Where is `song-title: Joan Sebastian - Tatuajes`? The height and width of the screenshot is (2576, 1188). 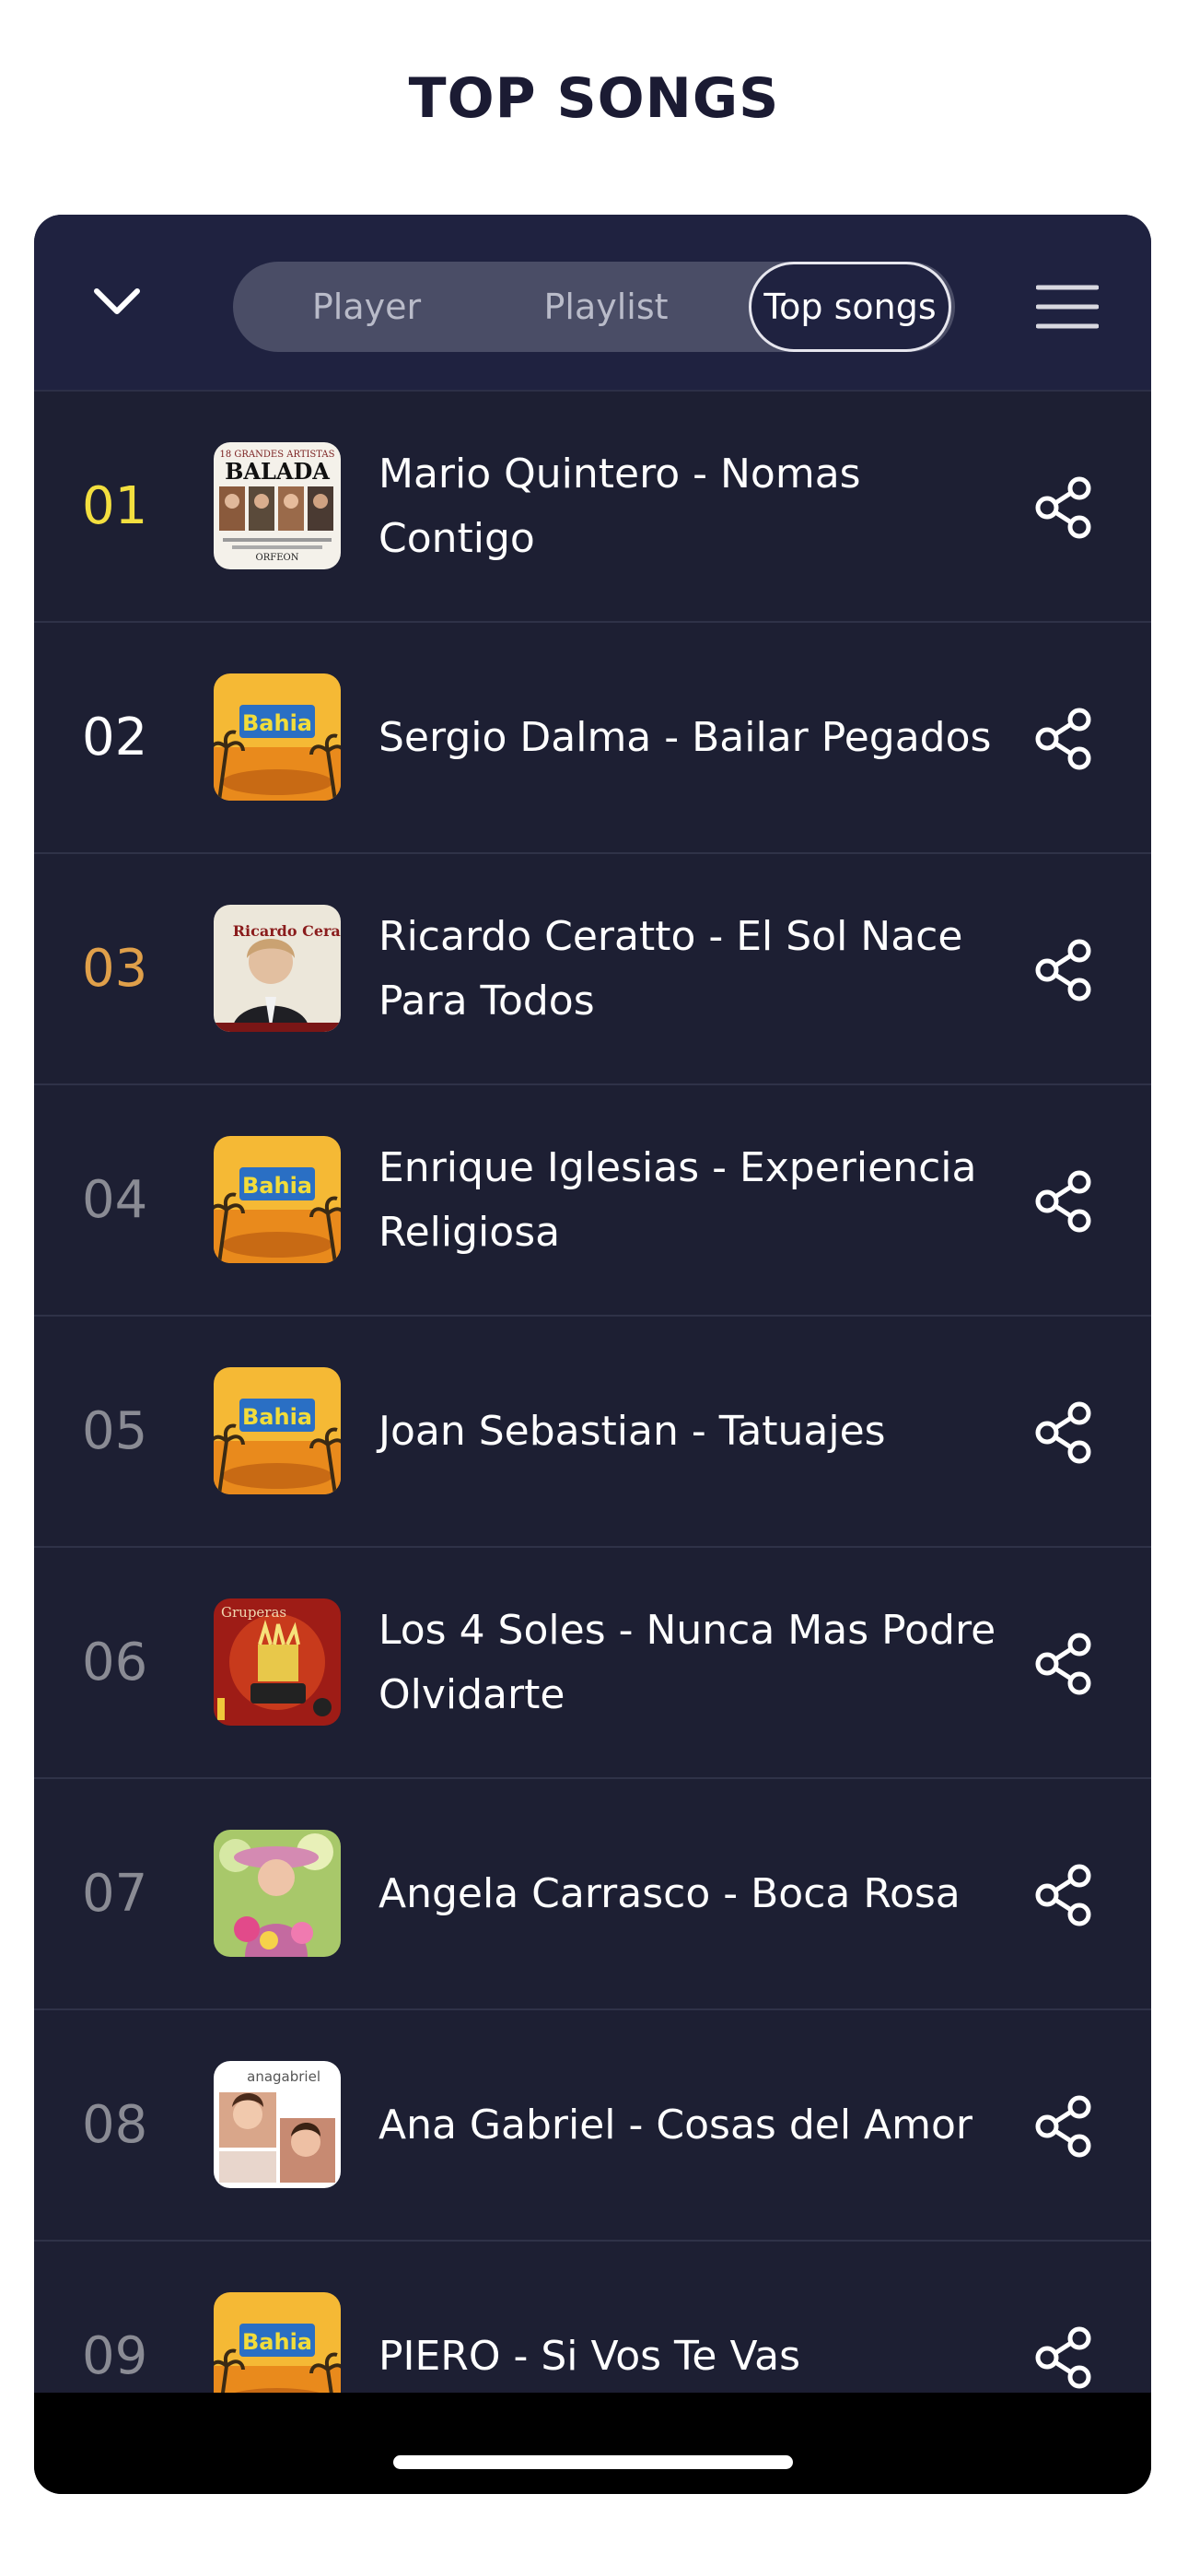
song-title: Joan Sebastian - Tatuajes is located at coordinates (632, 1431).